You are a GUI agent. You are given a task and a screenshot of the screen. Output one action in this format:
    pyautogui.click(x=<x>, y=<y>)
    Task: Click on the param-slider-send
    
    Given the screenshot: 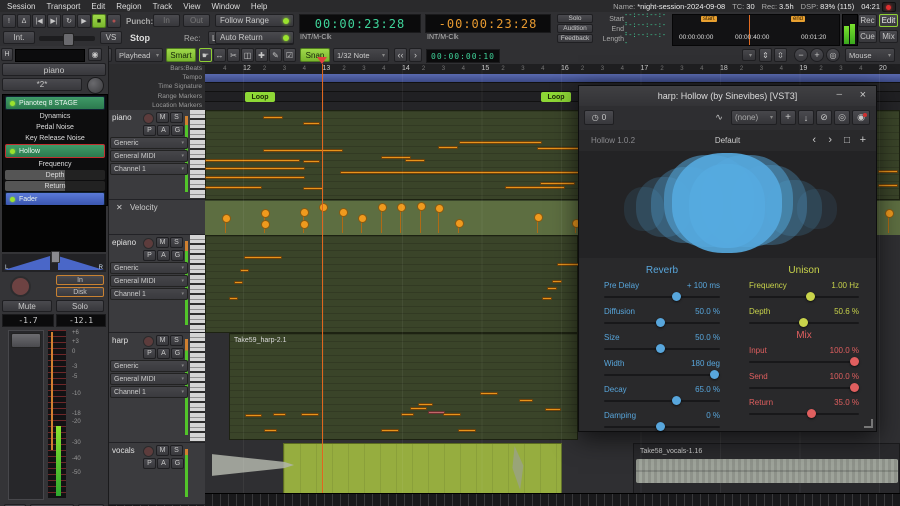 What is the action you would take?
    pyautogui.click(x=804, y=387)
    